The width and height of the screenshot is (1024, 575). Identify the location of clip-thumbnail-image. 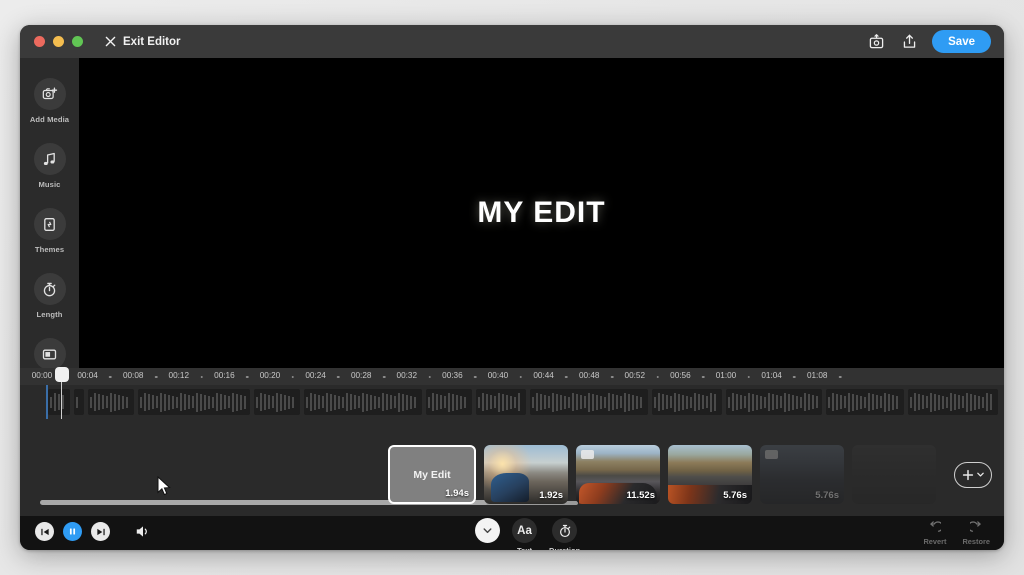
(894, 474).